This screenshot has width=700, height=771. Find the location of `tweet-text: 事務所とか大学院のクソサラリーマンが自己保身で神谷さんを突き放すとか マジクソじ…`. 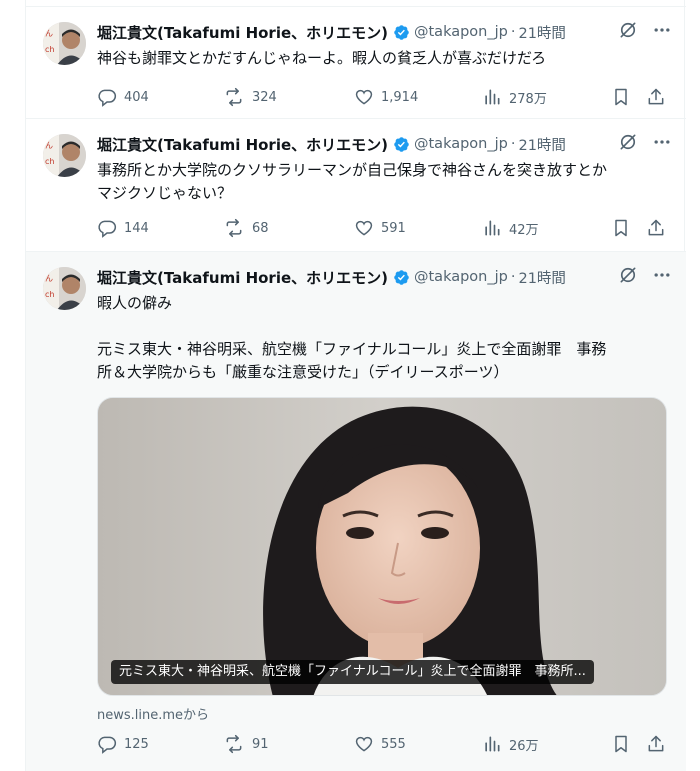

tweet-text: 事務所とか大学院のクソサラリーマンが自己保身で神谷さんを突き放すとか マジクソじ… is located at coordinates (352, 181).